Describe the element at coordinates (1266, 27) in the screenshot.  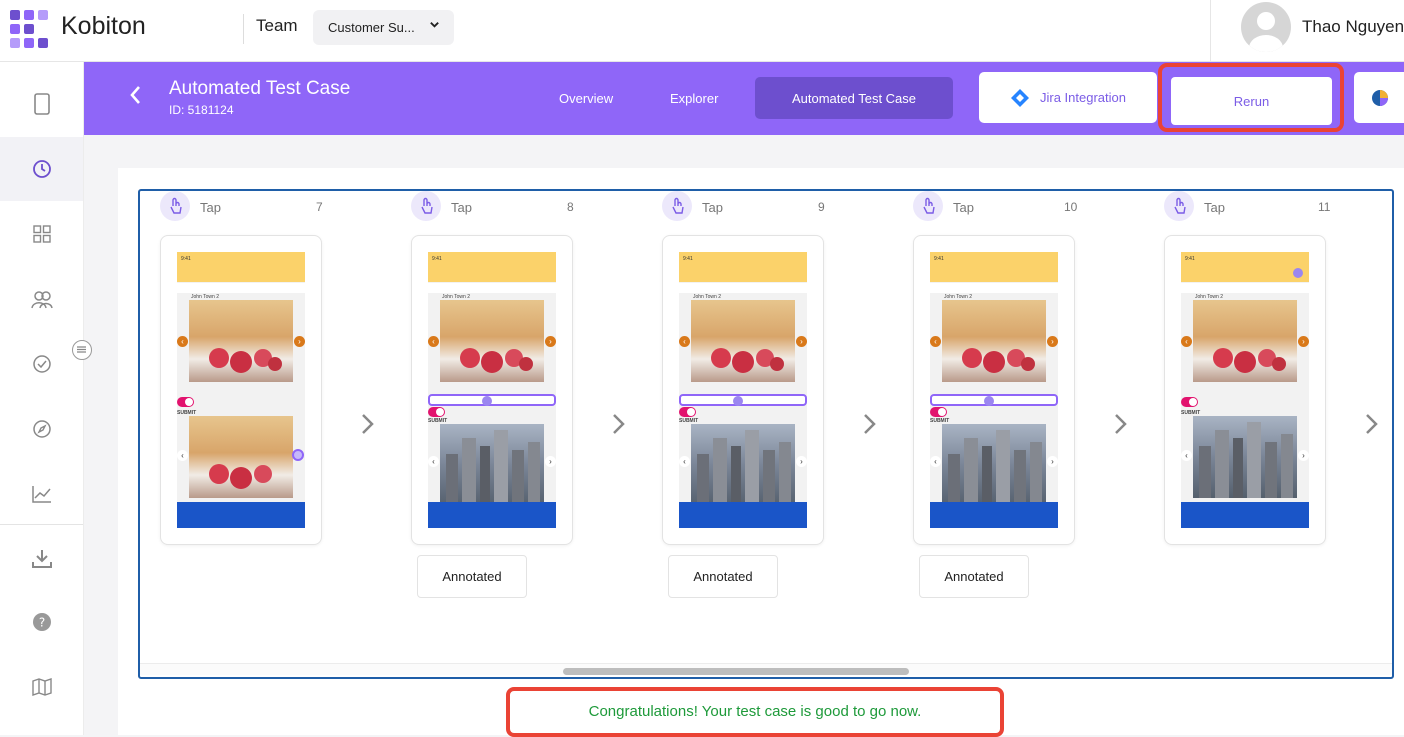
I see `avatar` at that location.